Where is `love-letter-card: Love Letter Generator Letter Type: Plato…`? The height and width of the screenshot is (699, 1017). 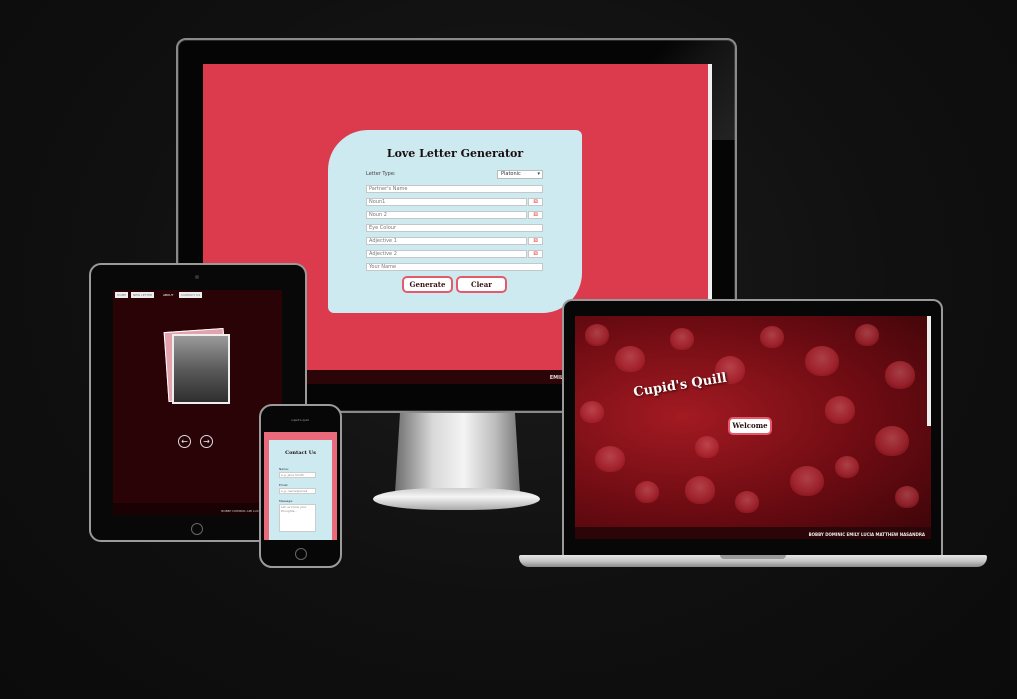 love-letter-card: Love Letter Generator Letter Type: Plato… is located at coordinates (455, 221).